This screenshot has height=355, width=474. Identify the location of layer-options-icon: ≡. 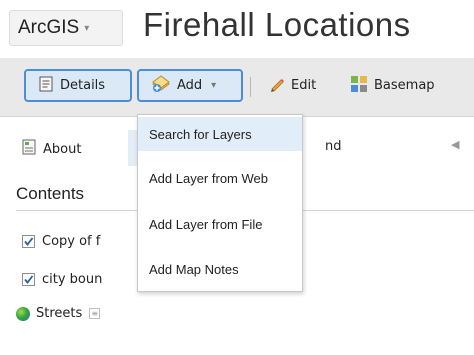
(95, 313).